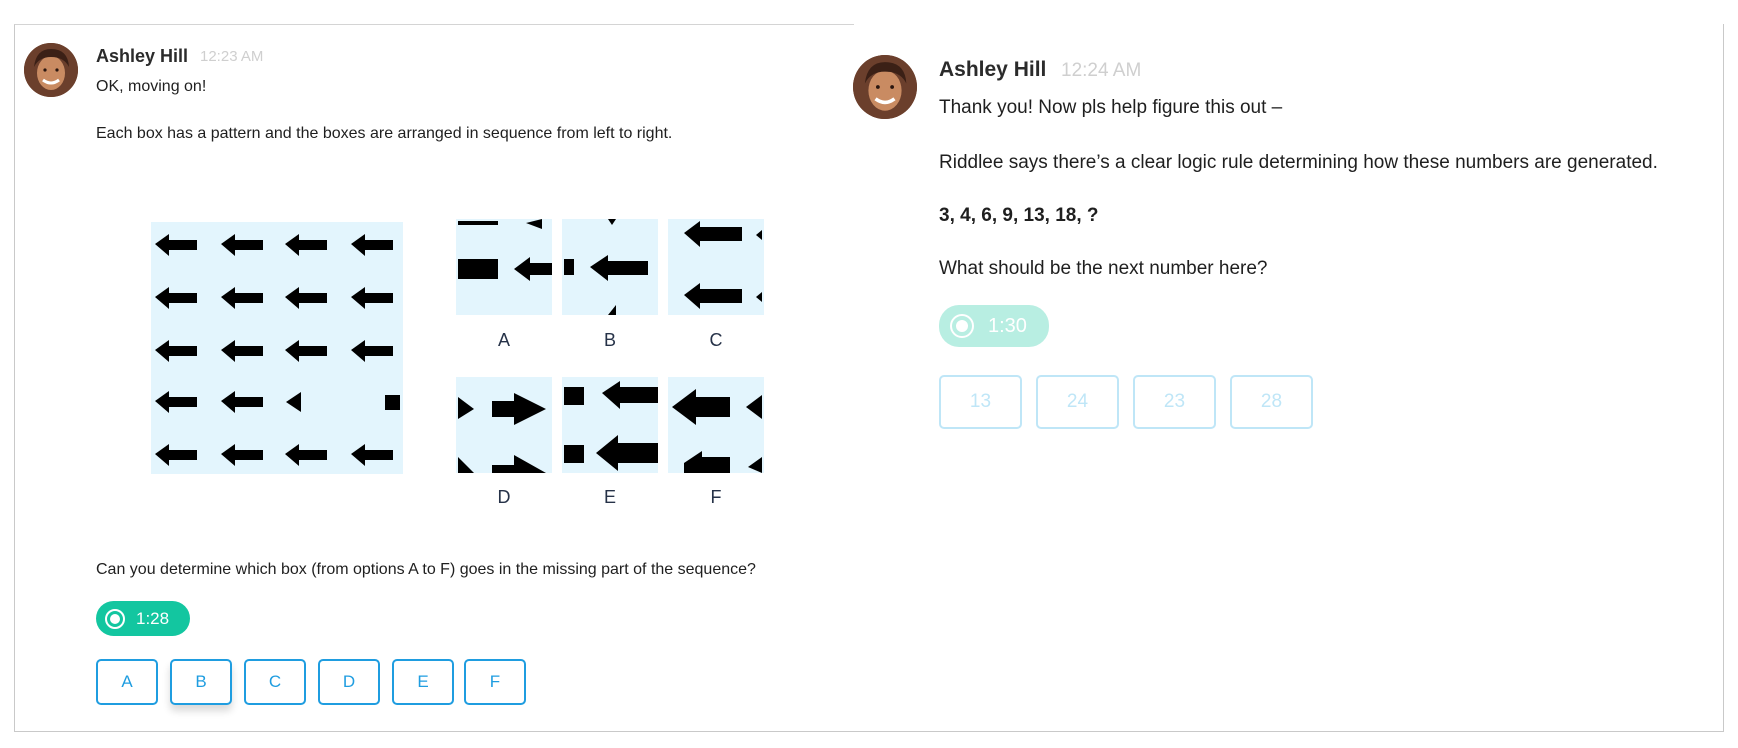 Image resolution: width=1738 pixels, height=748 pixels. I want to click on option-label-b: B, so click(609, 340).